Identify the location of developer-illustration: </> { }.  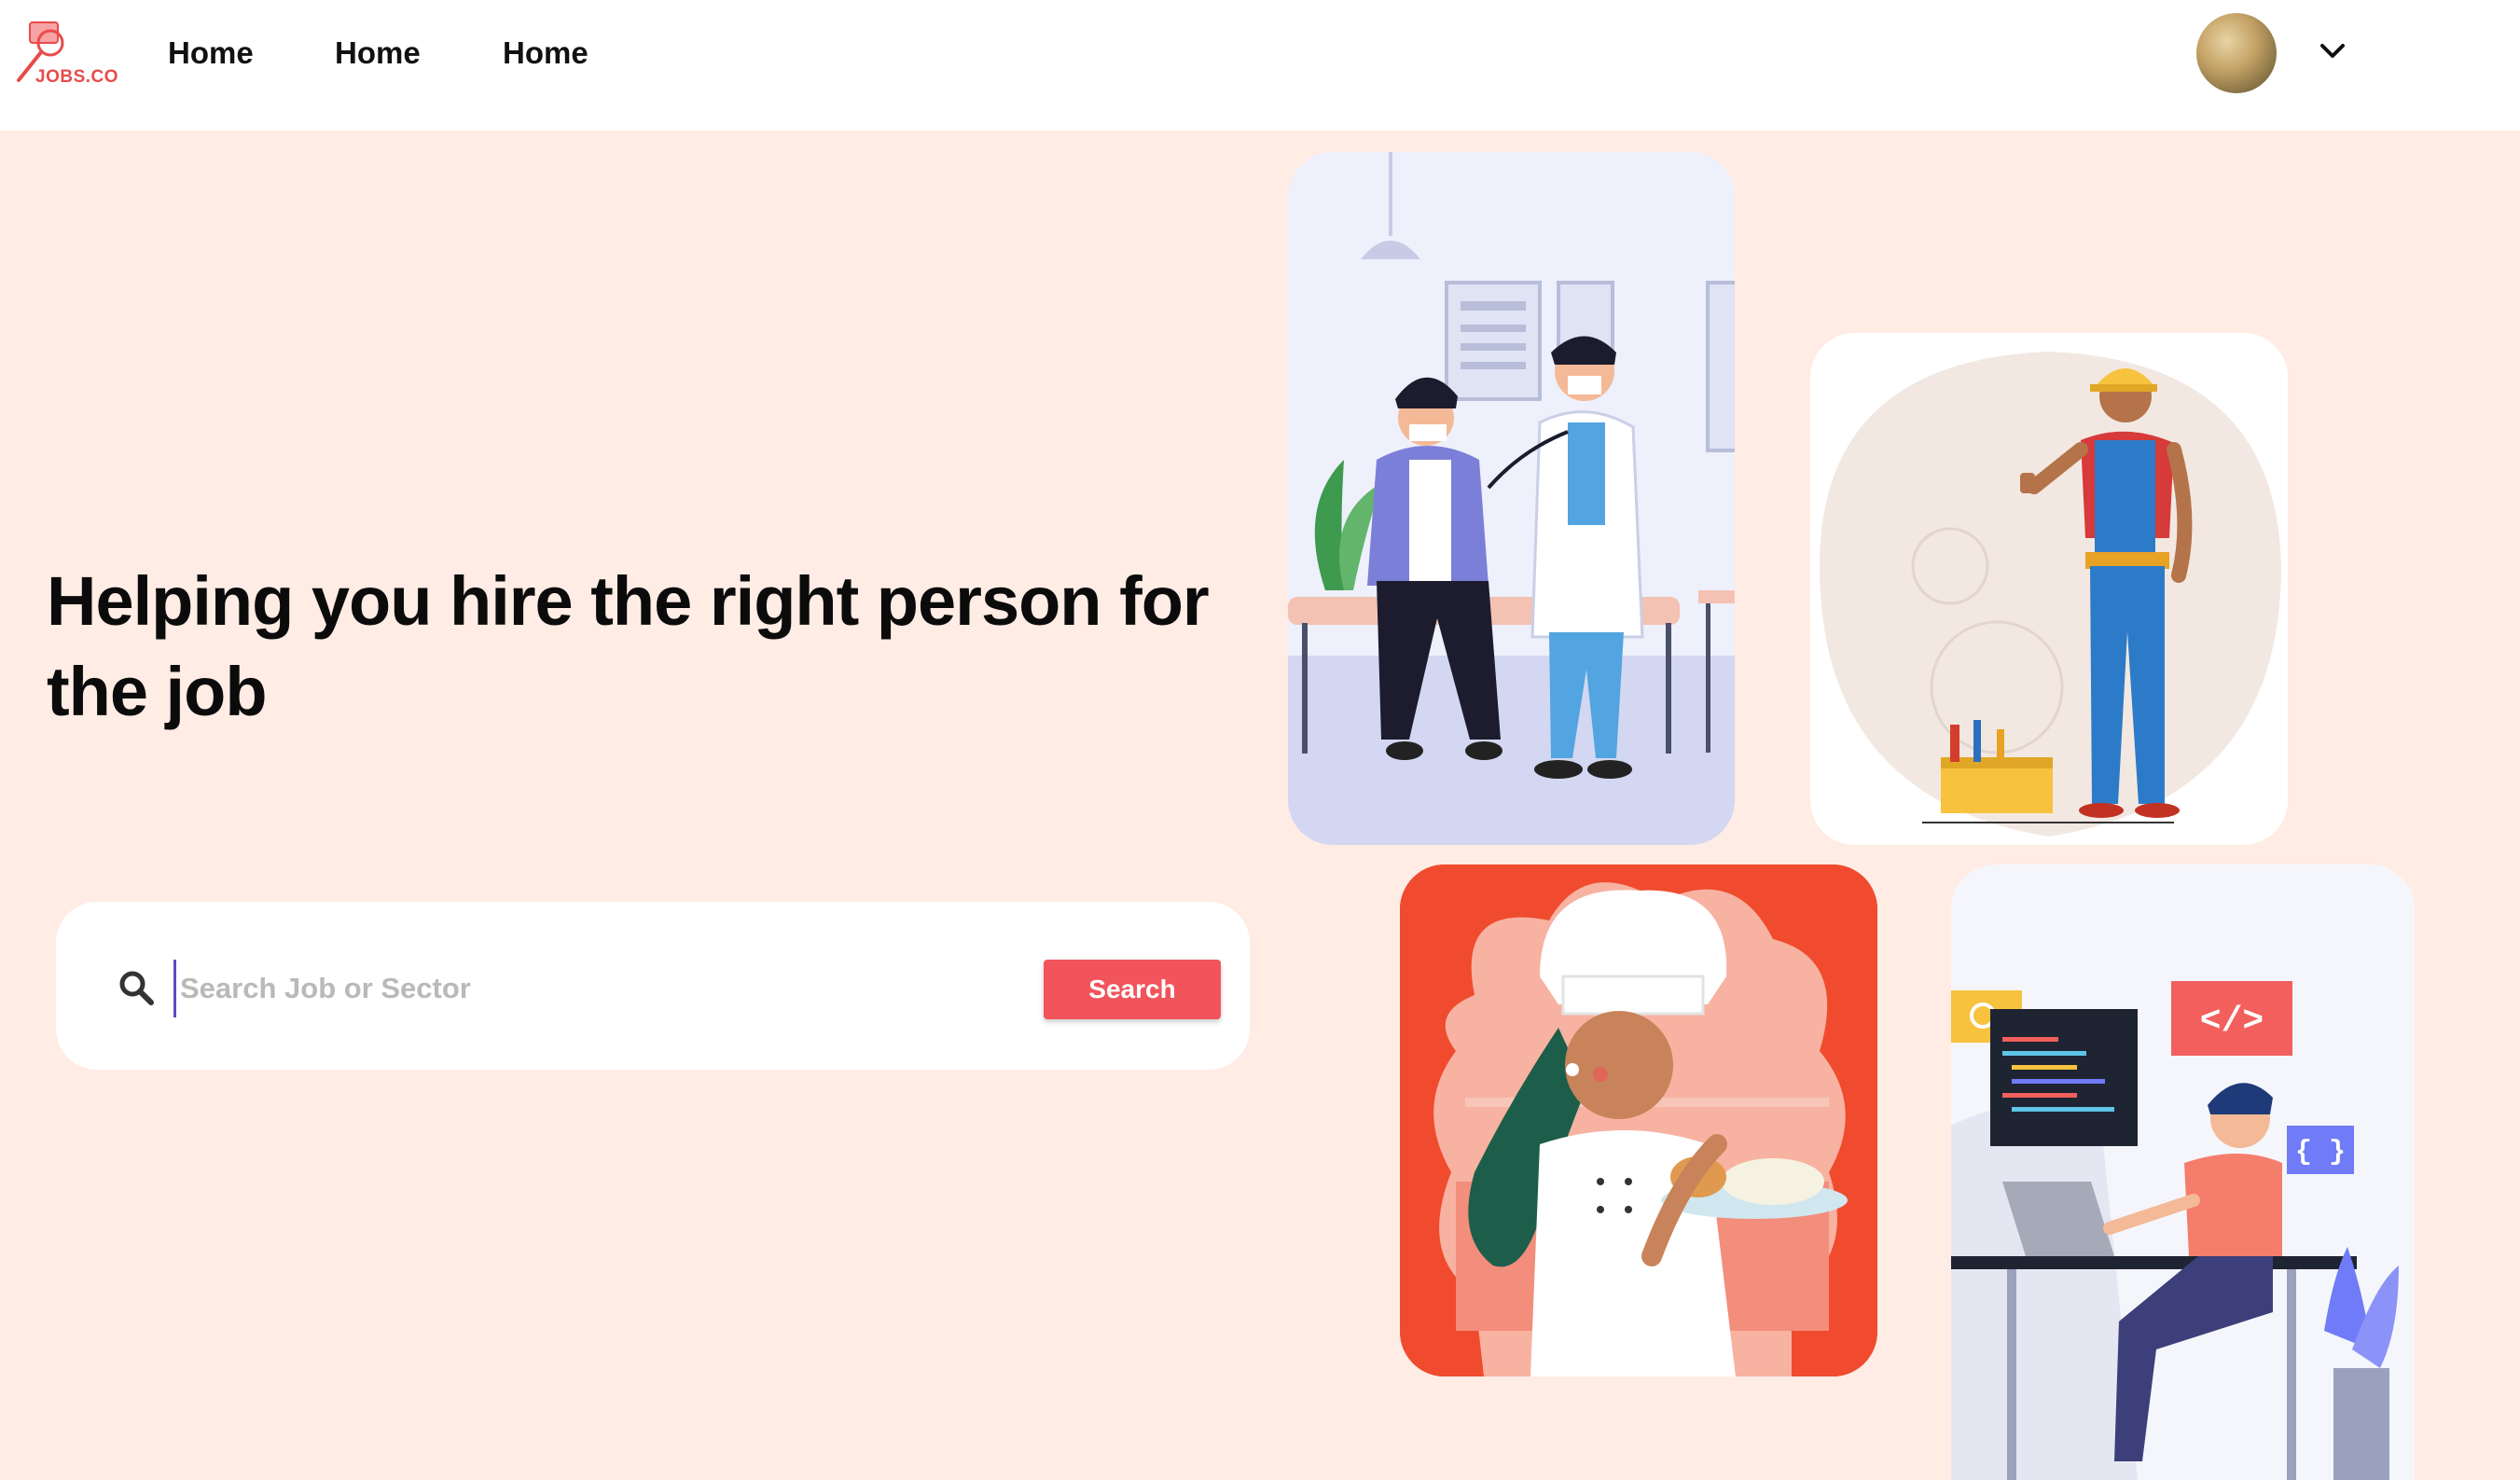
(2183, 1172).